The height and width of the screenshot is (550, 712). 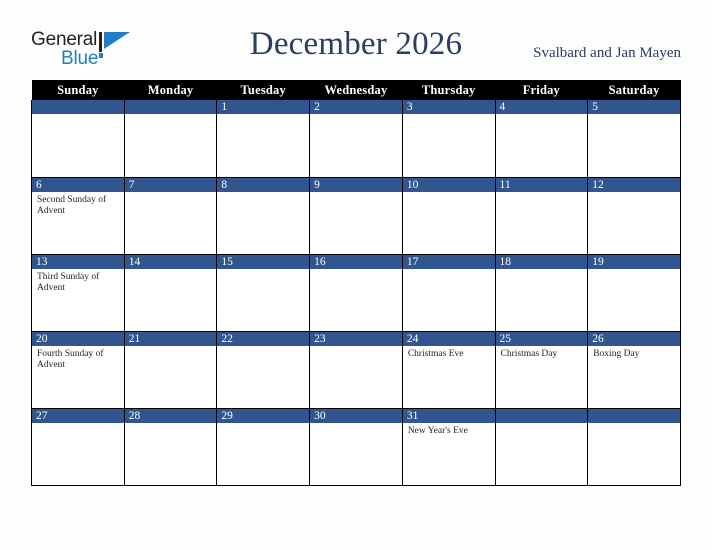 I want to click on calendar-day-cell: 15, so click(x=263, y=293).